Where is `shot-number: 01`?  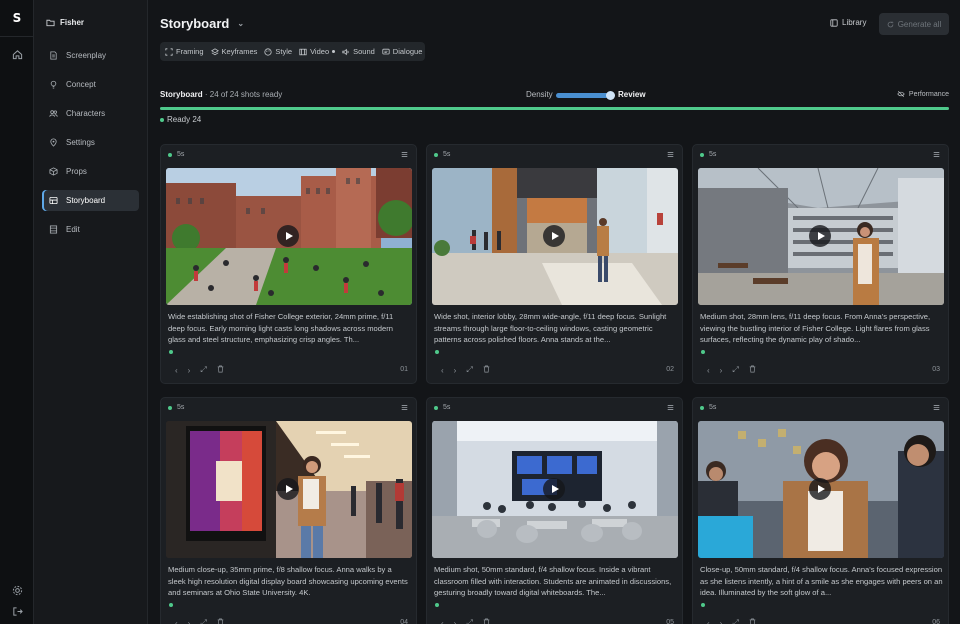
shot-number: 01 is located at coordinates (404, 369).